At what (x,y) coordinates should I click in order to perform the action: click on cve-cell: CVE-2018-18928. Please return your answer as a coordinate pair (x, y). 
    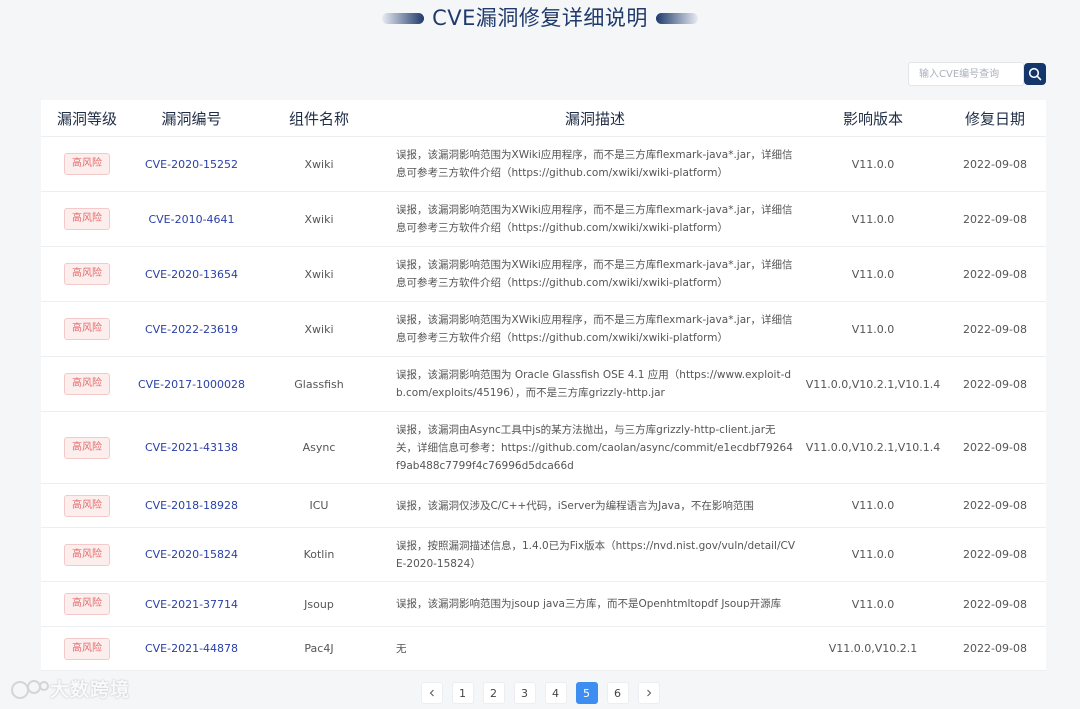
    Looking at the image, I should click on (191, 505).